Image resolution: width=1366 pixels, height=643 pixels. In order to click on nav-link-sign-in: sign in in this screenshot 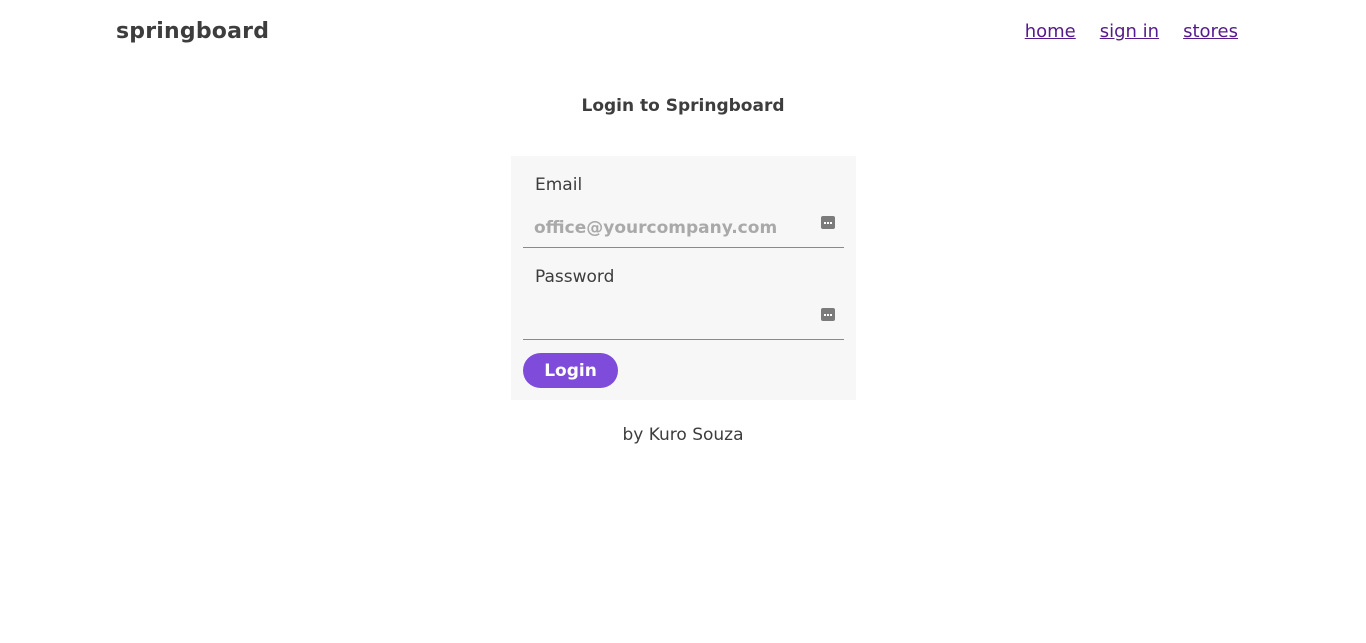, I will do `click(1129, 31)`.